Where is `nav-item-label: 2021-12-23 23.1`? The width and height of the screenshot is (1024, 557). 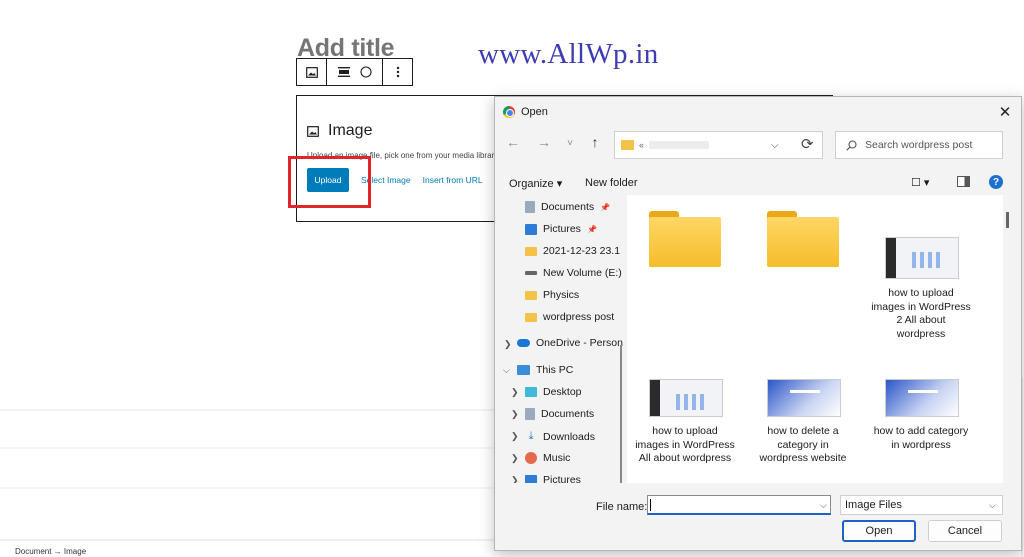 nav-item-label: 2021-12-23 23.1 is located at coordinates (582, 251).